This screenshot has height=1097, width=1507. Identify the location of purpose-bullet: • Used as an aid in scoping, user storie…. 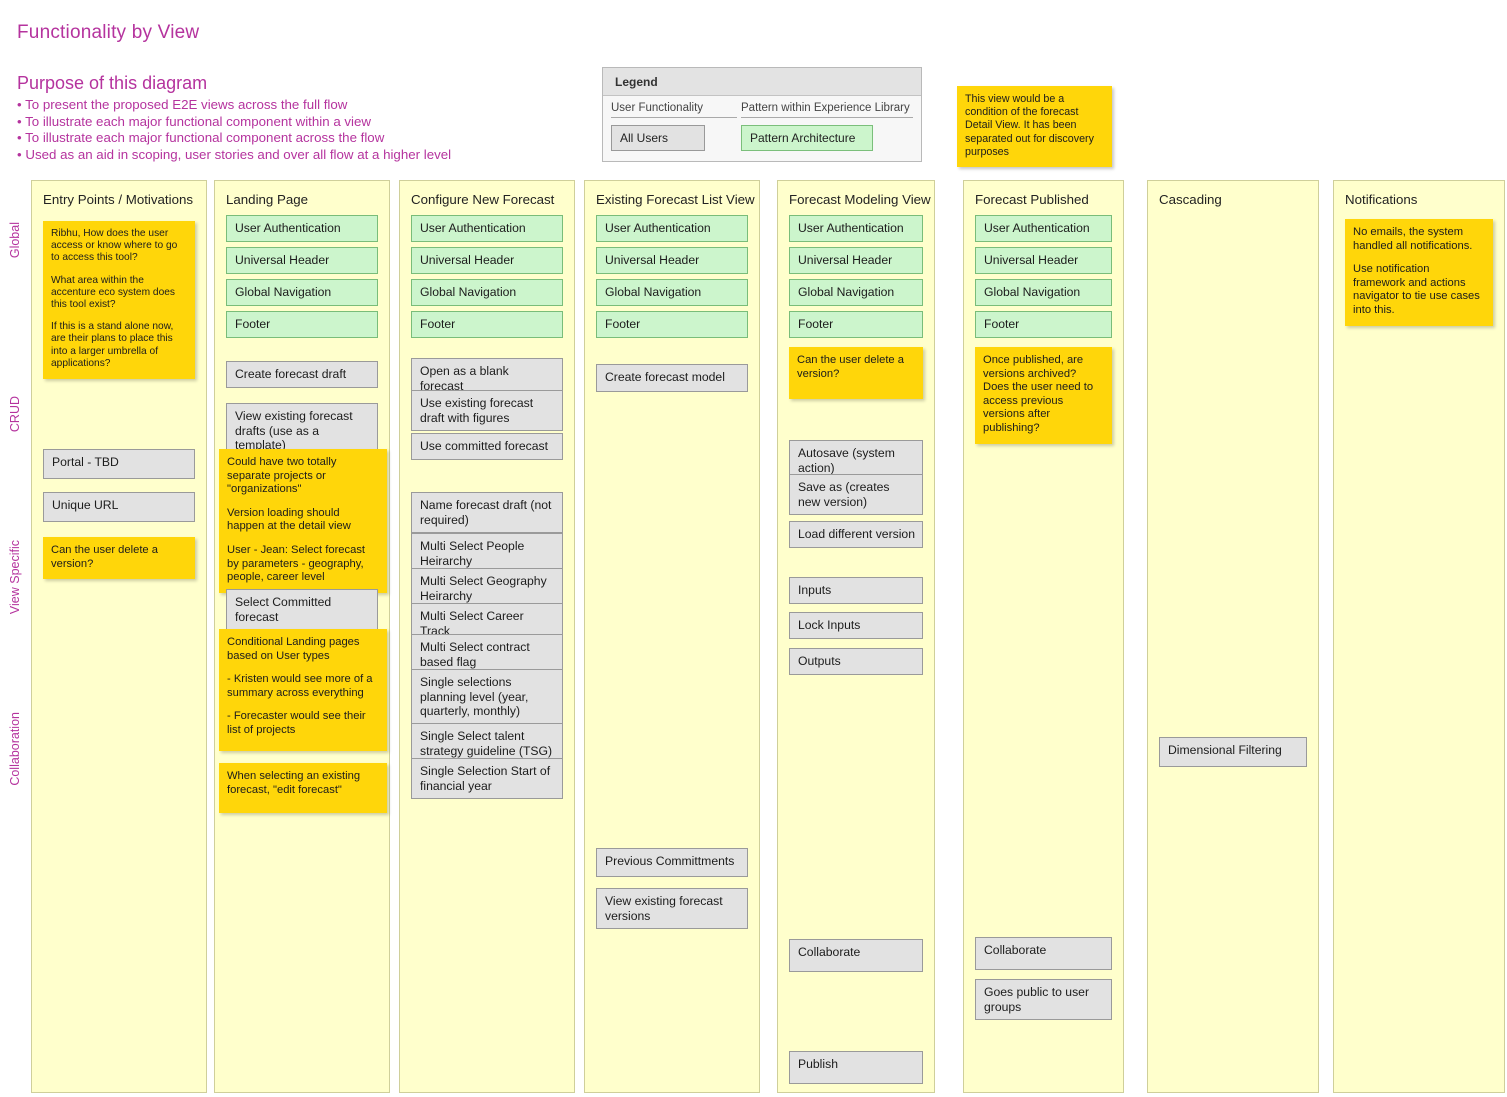
(234, 155).